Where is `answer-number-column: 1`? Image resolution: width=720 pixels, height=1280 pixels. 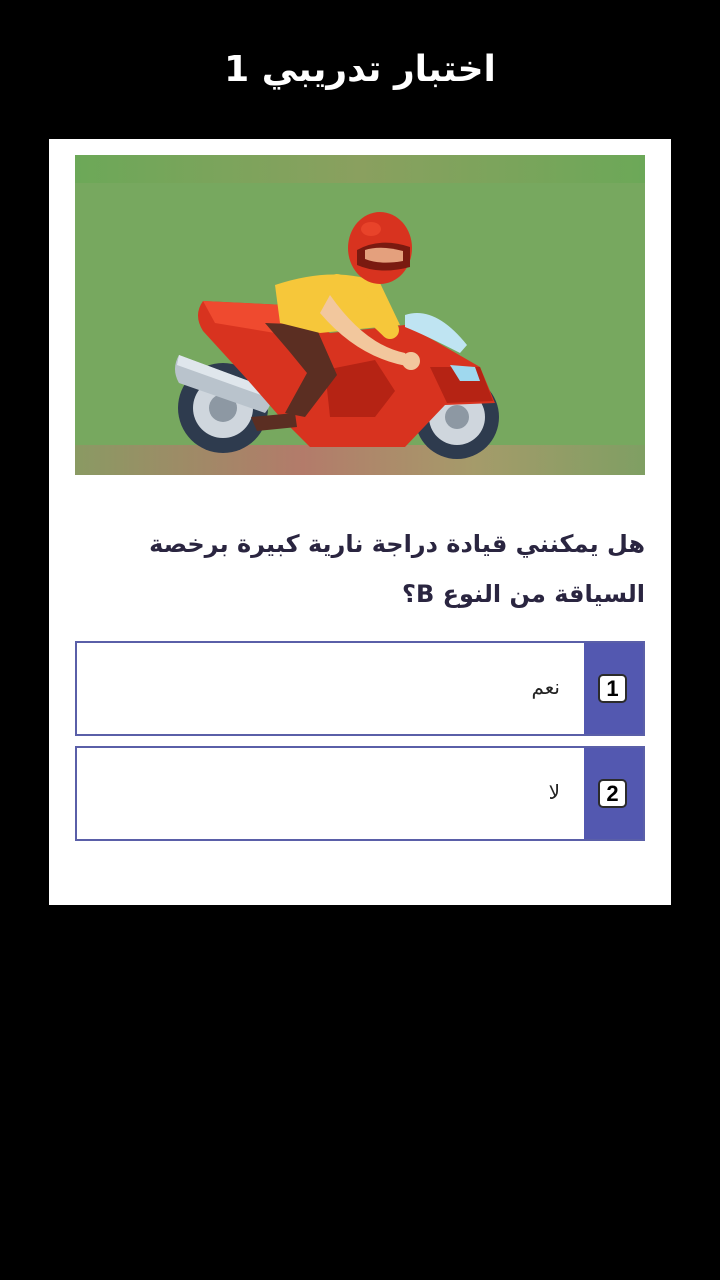 answer-number-column: 1 is located at coordinates (613, 688).